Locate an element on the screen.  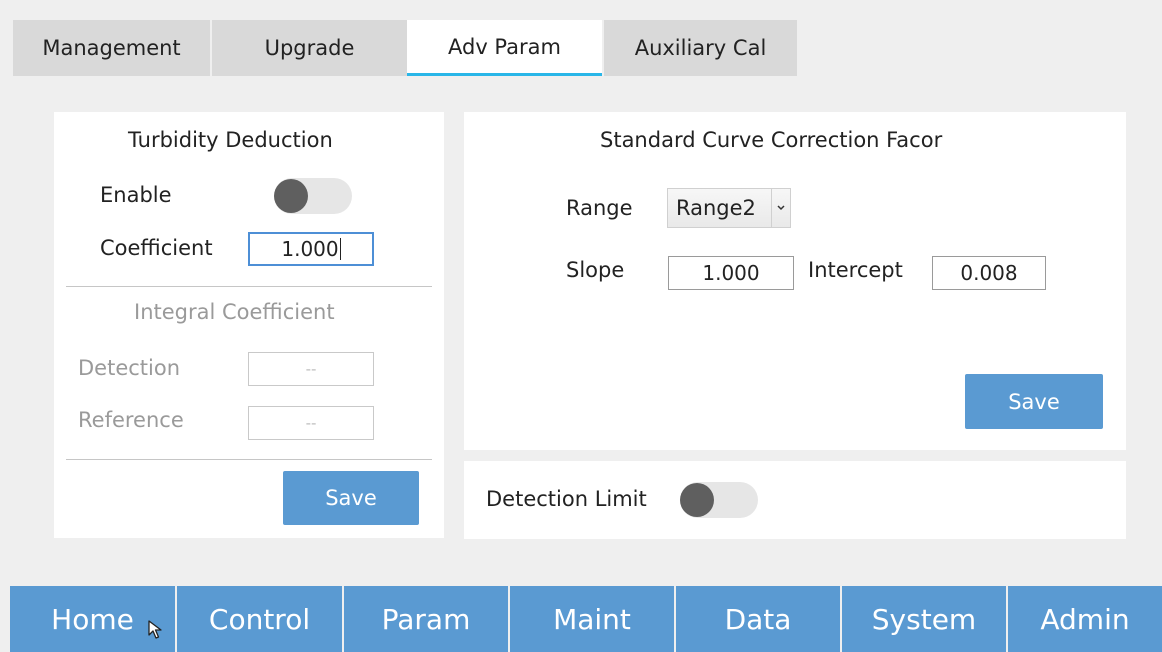
curve-save-button: Save is located at coordinates (1034, 401).